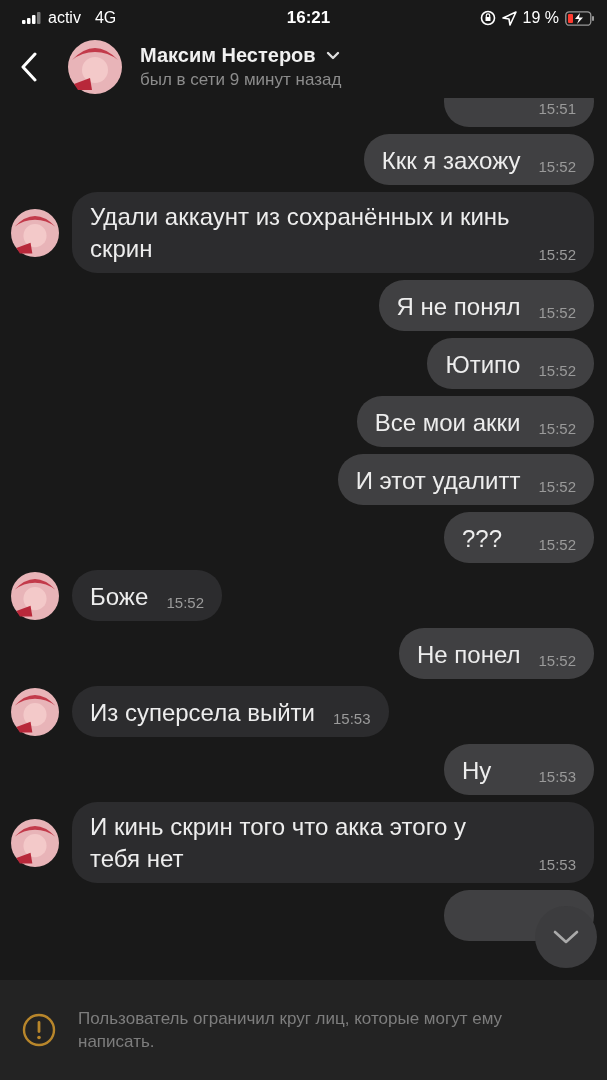  I want to click on message-time: 15:51, so click(557, 109).